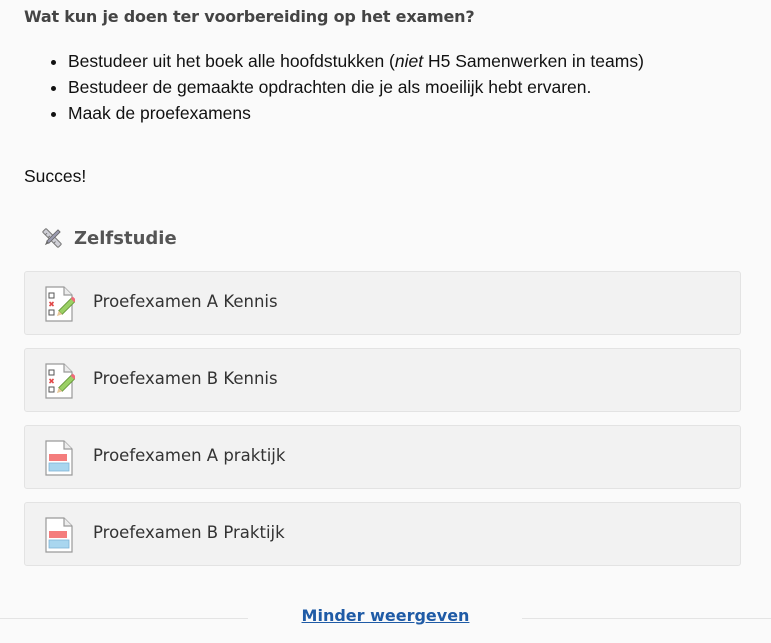 Image resolution: width=771 pixels, height=643 pixels. I want to click on section-title: Zelfstudie, so click(125, 238).